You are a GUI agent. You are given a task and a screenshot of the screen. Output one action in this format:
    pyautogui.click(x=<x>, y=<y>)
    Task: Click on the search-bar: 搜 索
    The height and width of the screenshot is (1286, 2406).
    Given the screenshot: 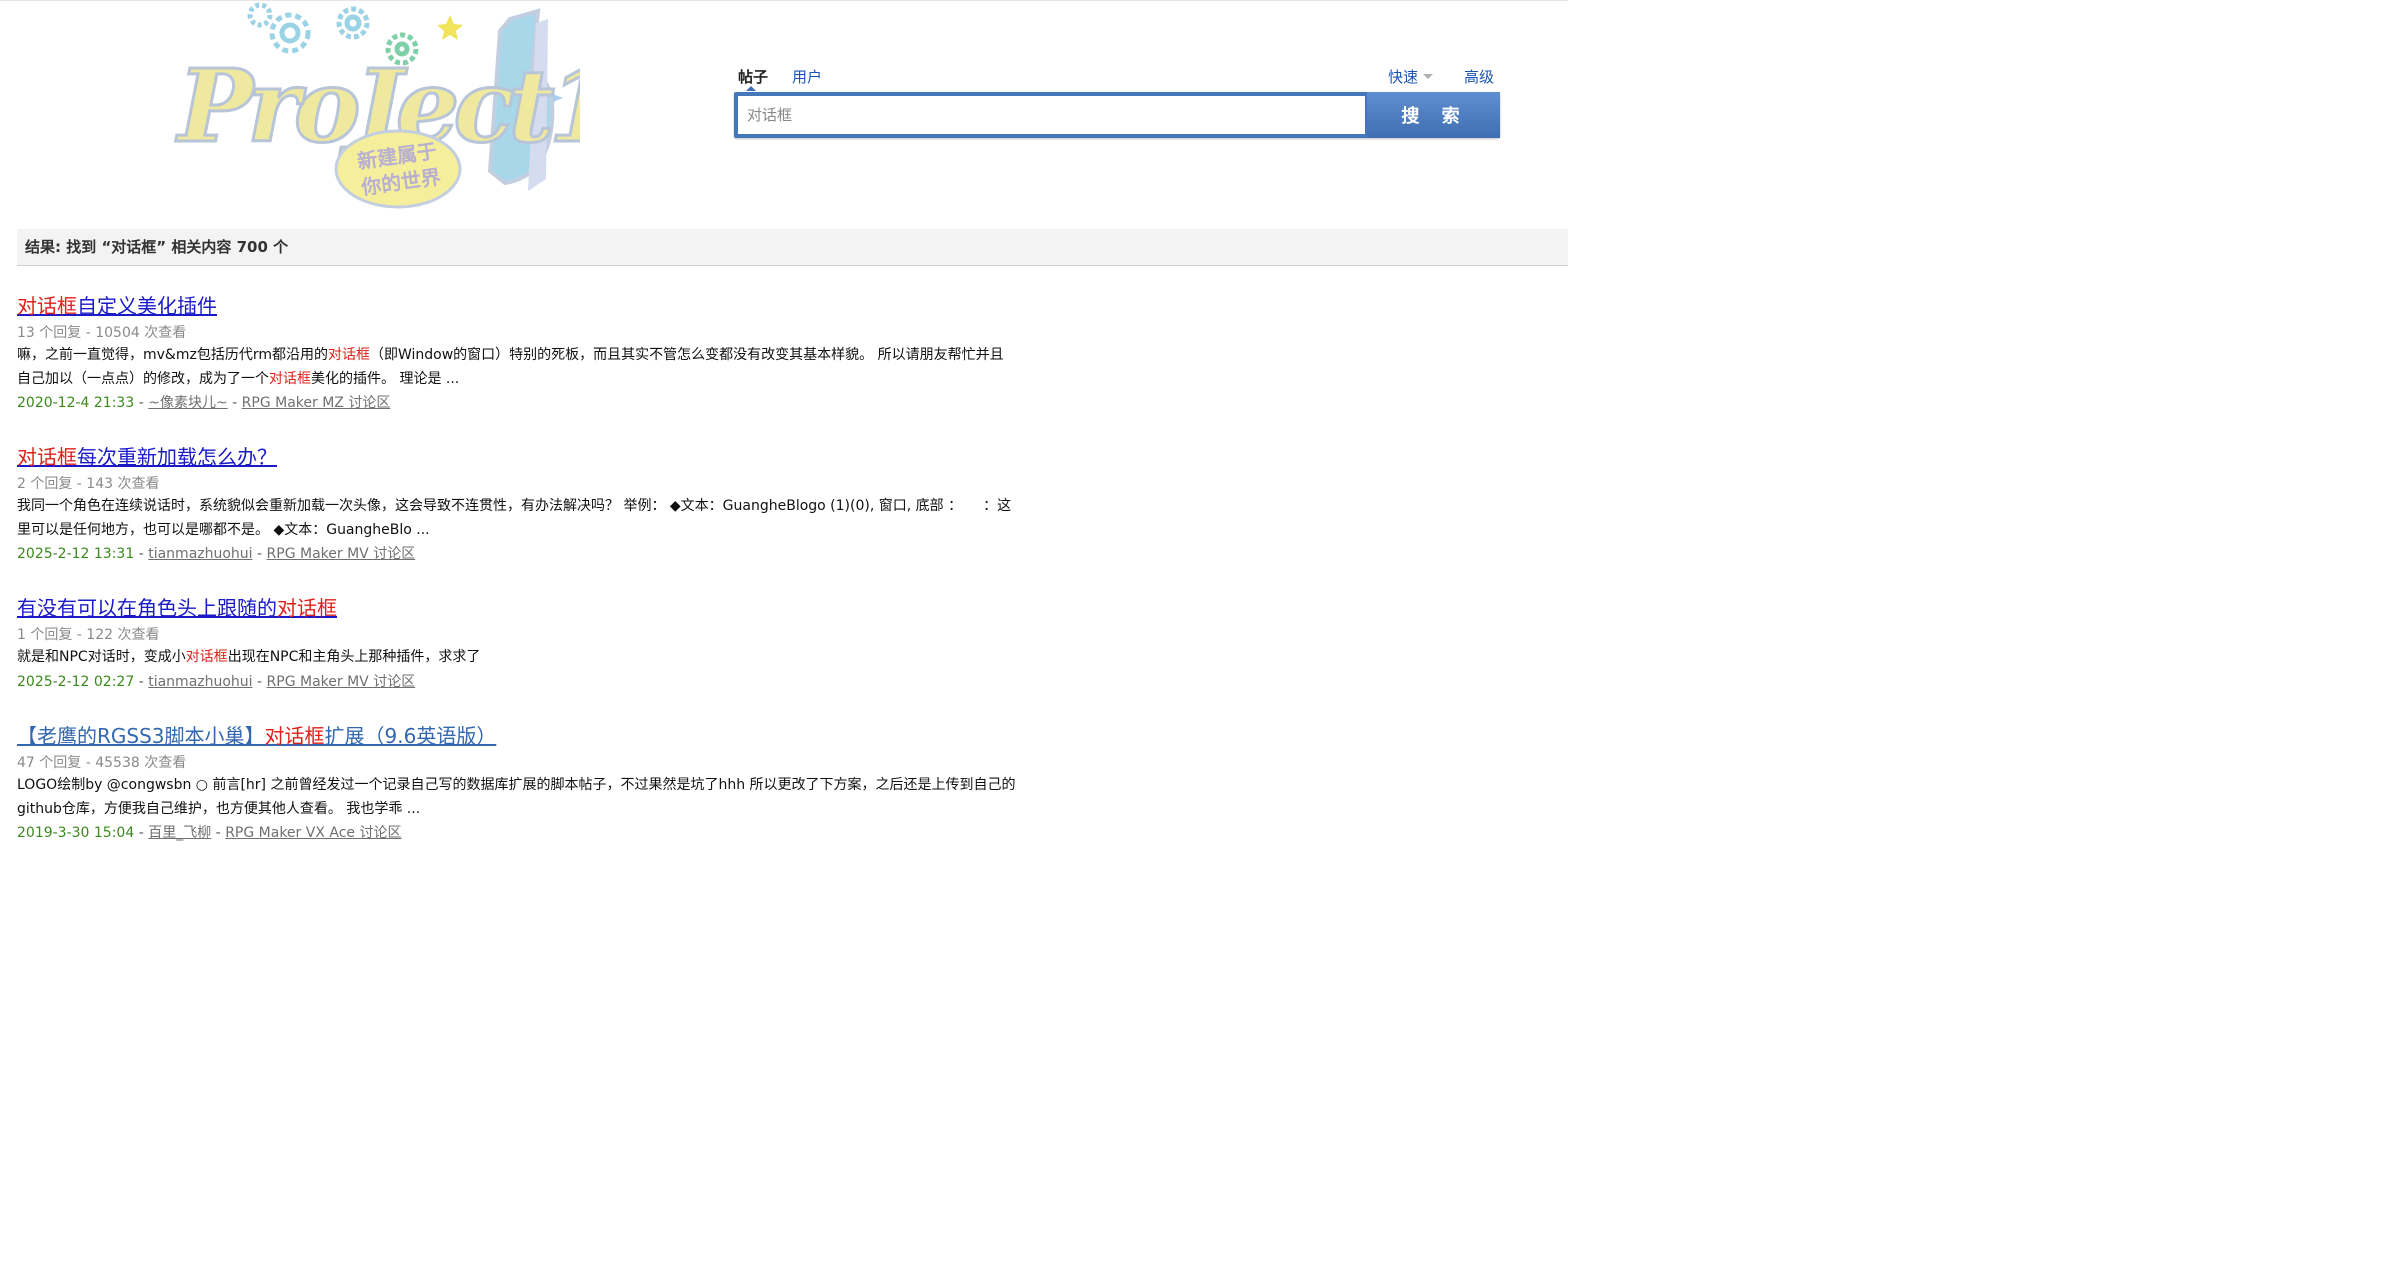 What is the action you would take?
    pyautogui.click(x=1117, y=115)
    